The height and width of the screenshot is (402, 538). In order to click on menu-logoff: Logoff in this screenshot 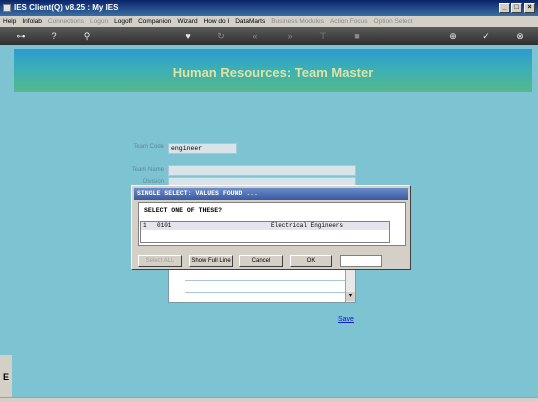, I will do `click(123, 21)`.